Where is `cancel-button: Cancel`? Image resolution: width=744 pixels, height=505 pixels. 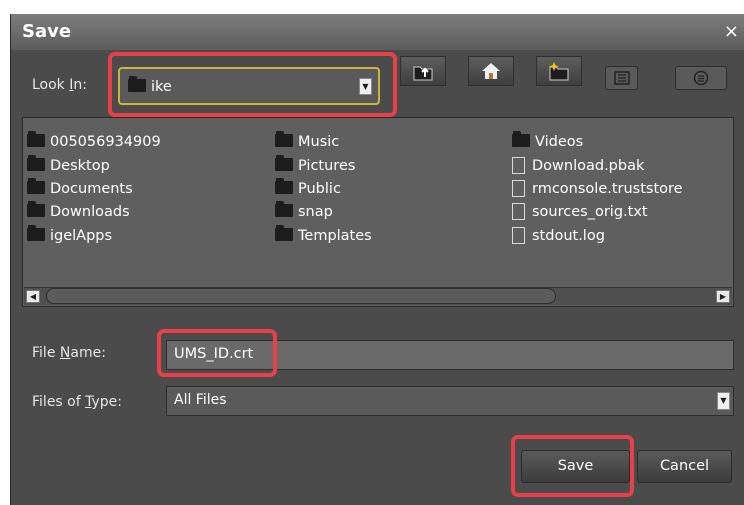 cancel-button: Cancel is located at coordinates (684, 466).